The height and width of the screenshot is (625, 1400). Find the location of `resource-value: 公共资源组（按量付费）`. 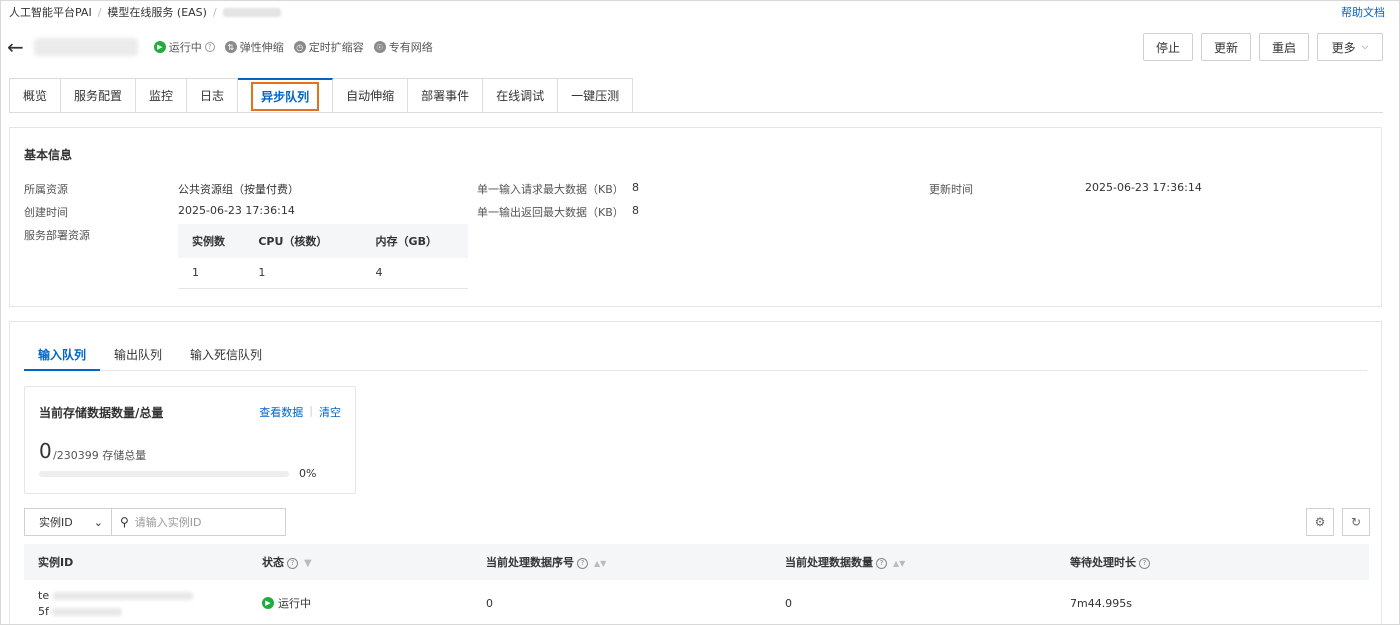

resource-value: 公共资源组（按量付费） is located at coordinates (238, 189).